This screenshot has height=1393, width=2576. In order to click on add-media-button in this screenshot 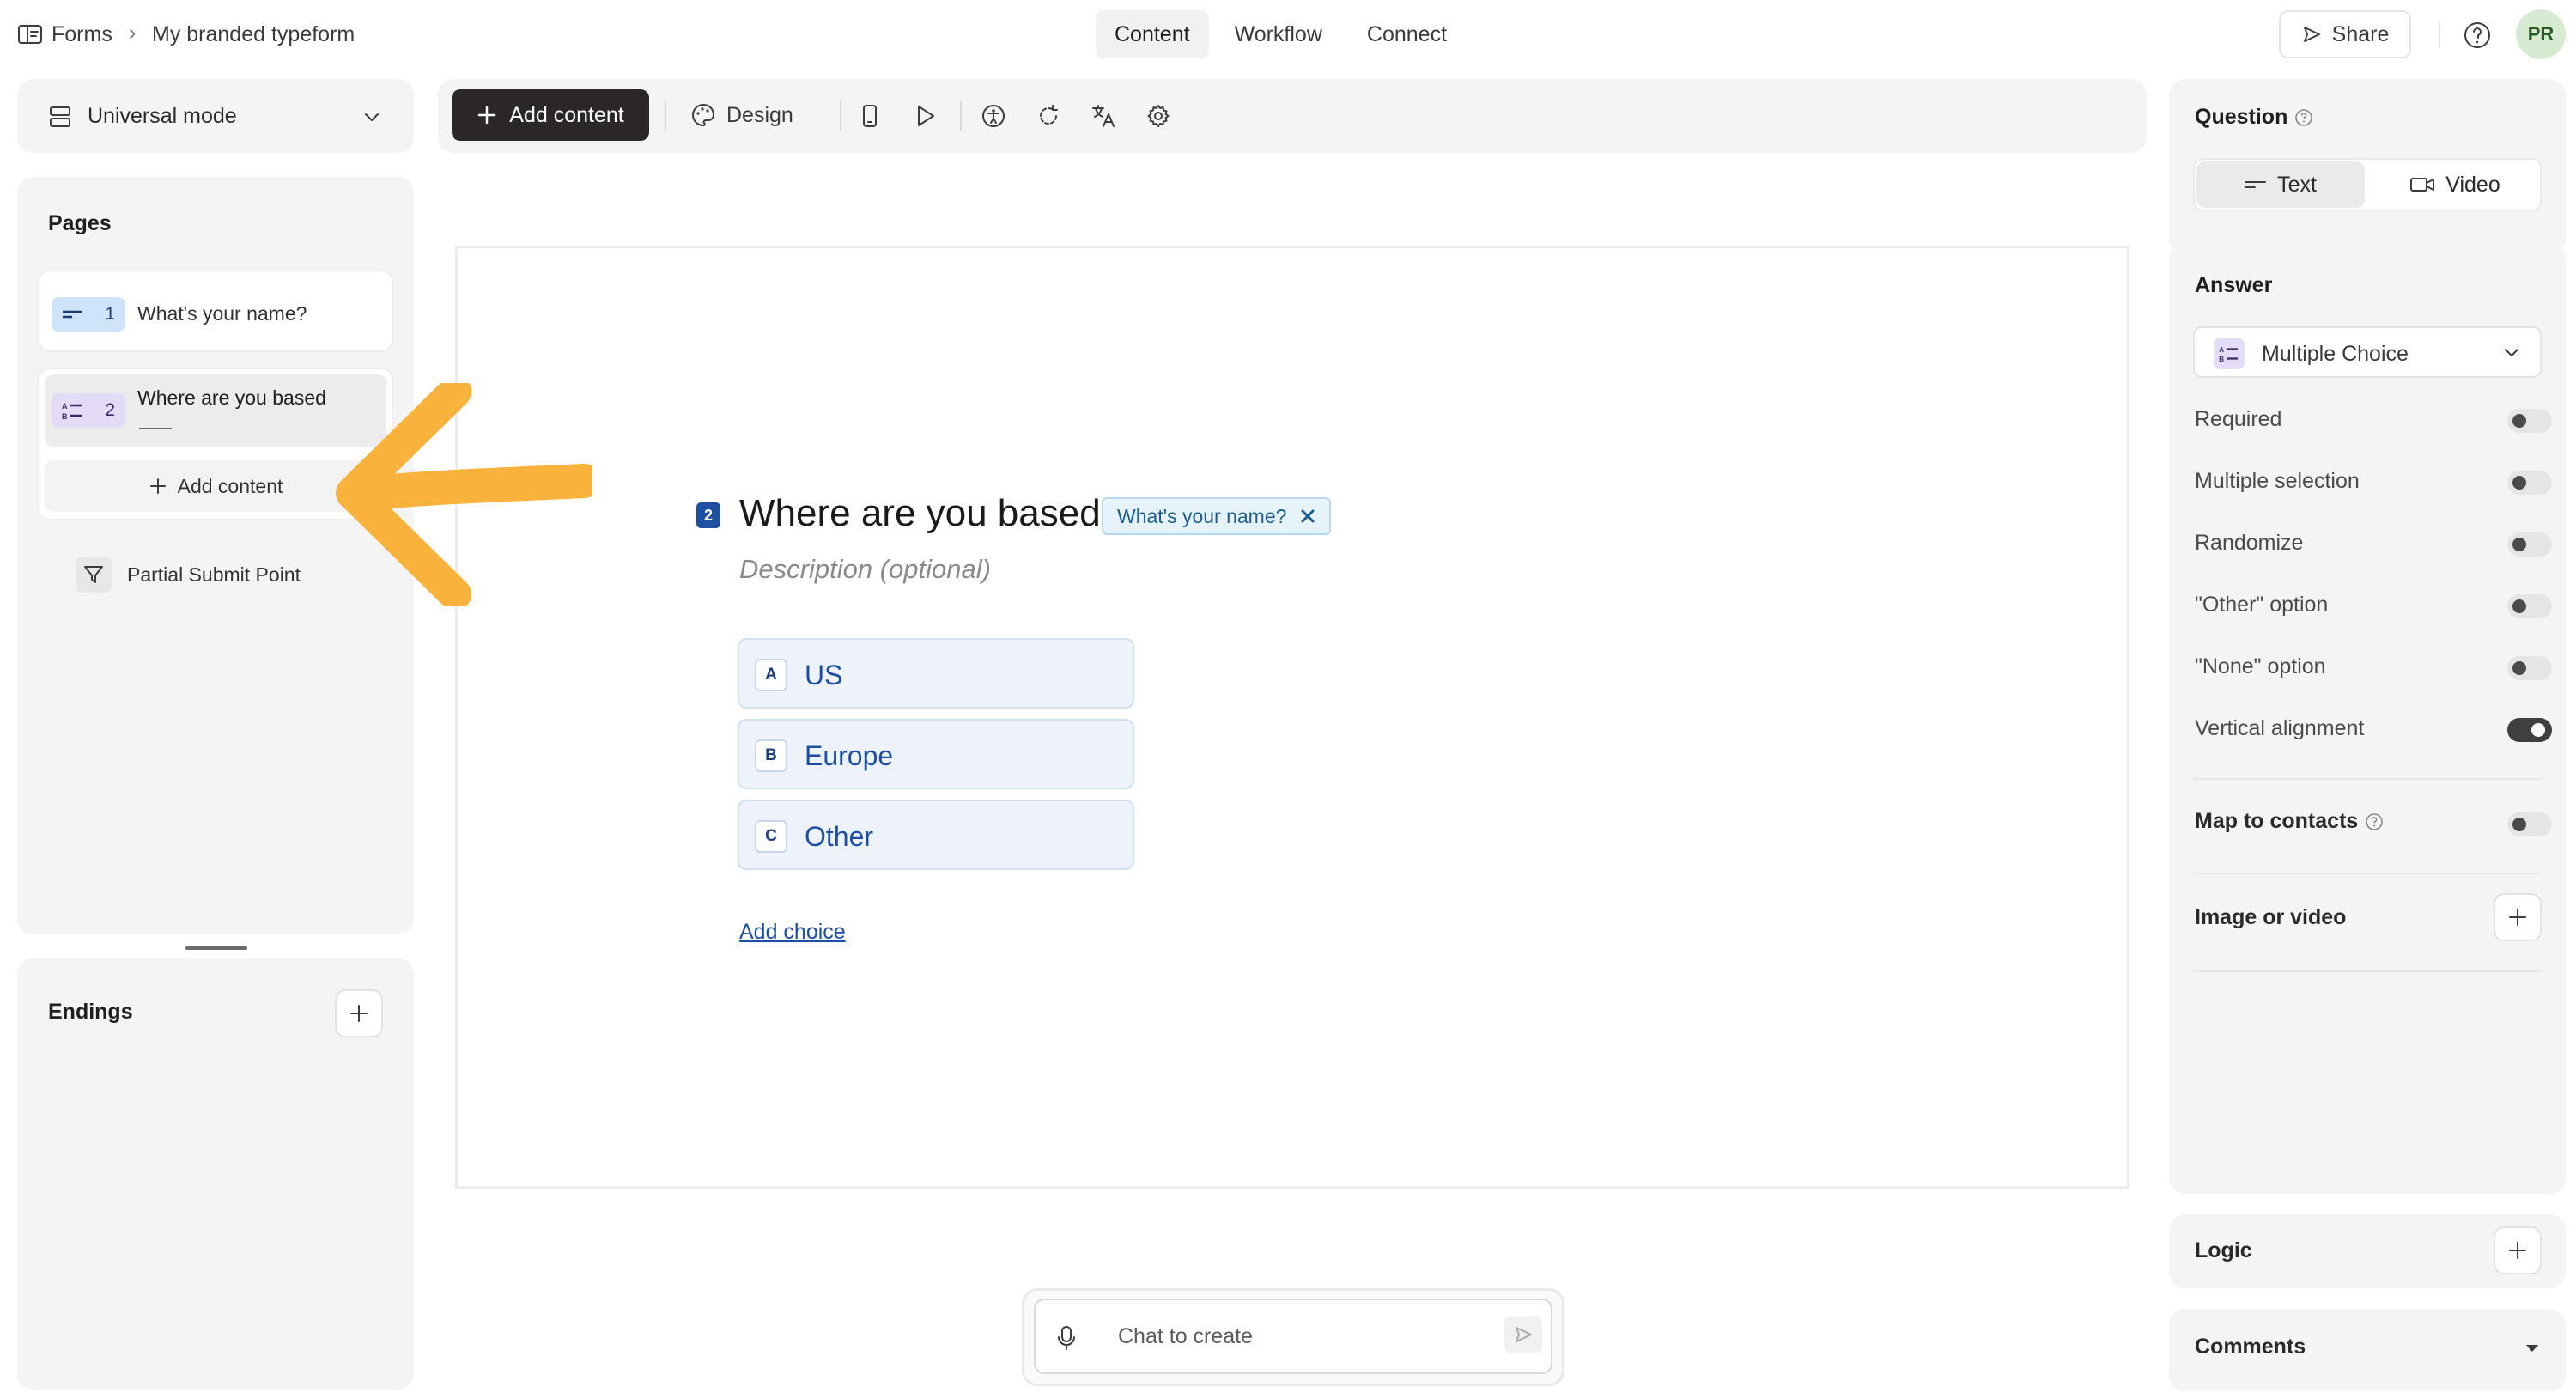, I will do `click(2518, 917)`.